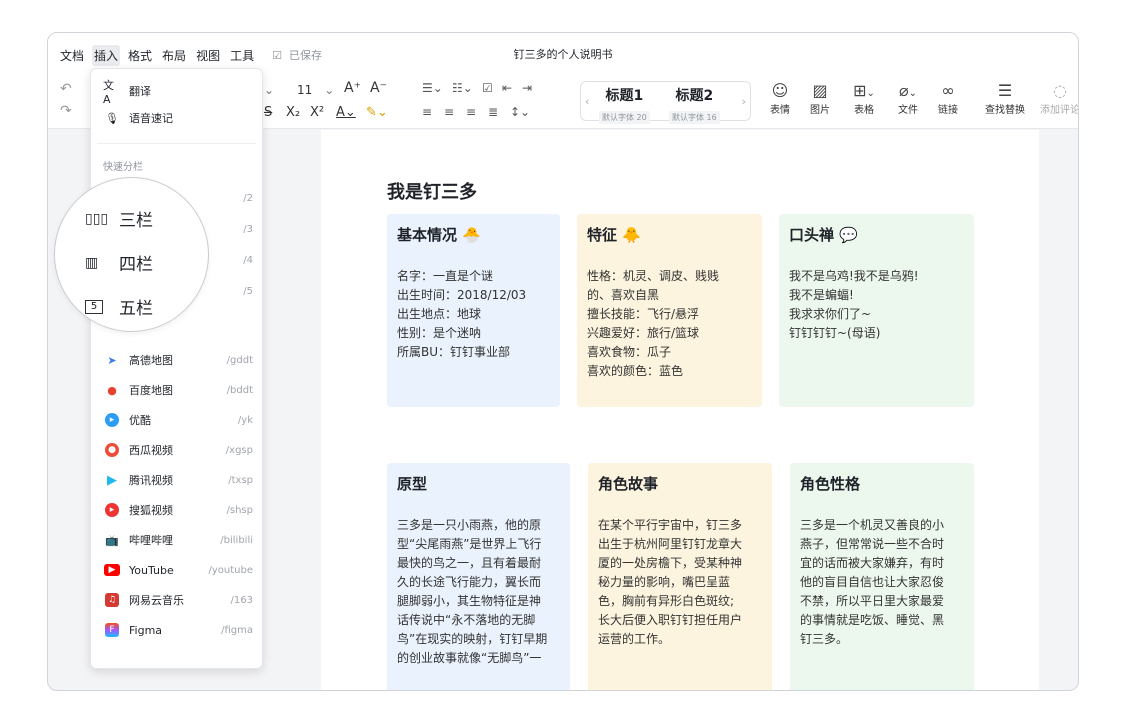 Image resolution: width=1125 pixels, height=726 pixels. Describe the element at coordinates (427, 112) in the screenshot. I see `align-left-icon: ≡` at that location.